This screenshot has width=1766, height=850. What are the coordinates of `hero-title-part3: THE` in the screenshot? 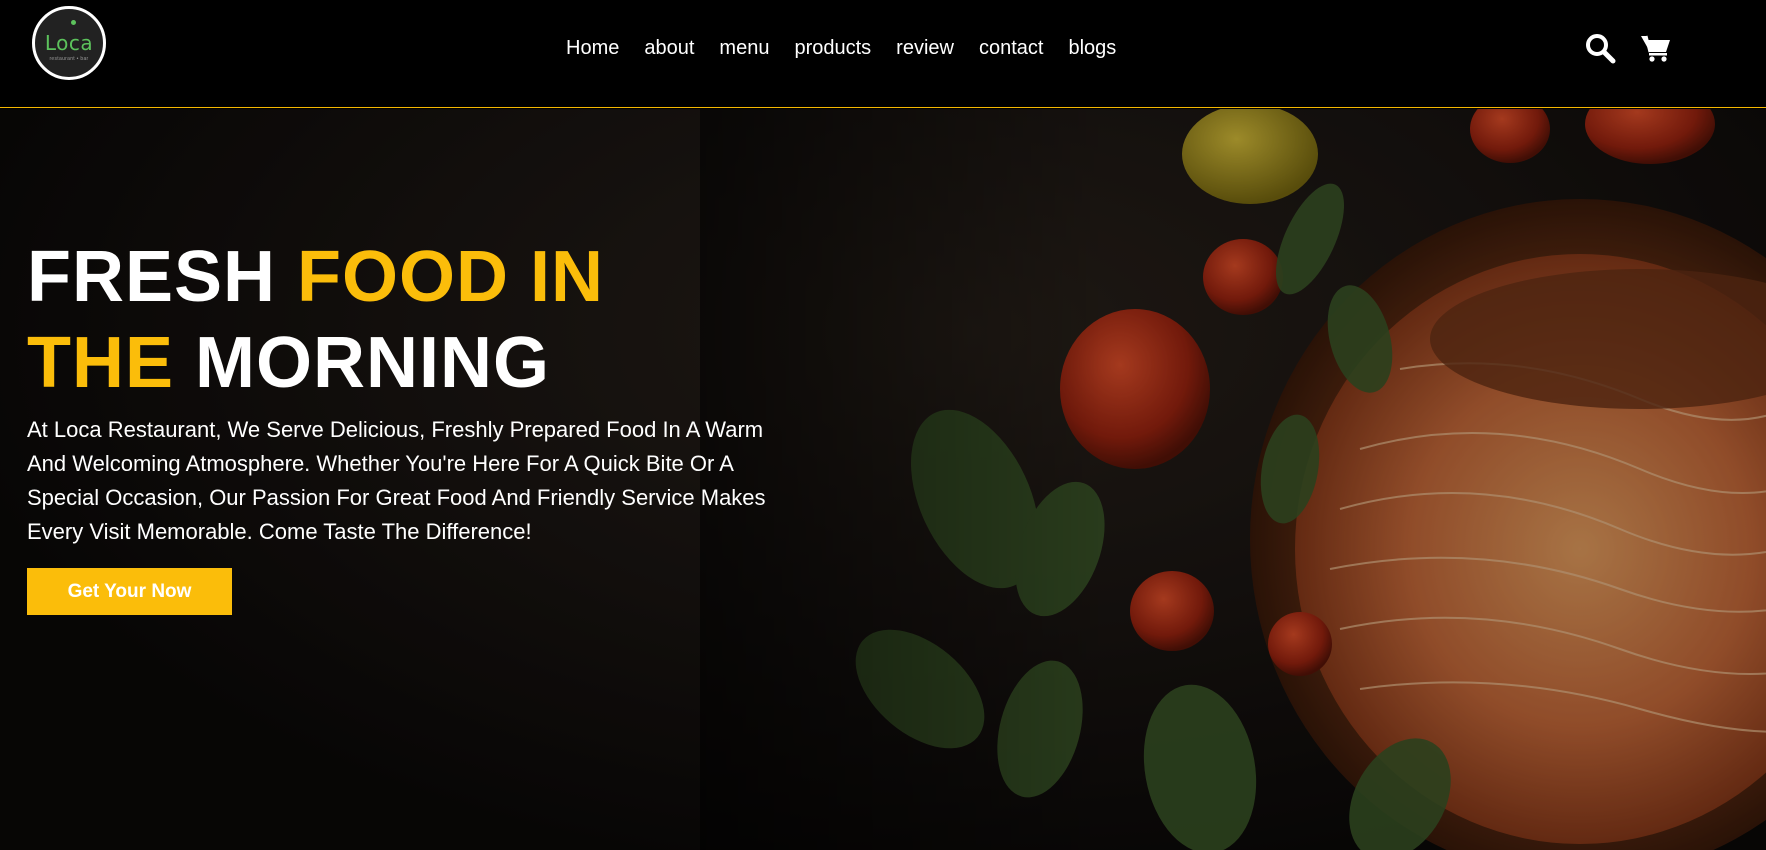 It's located at (100, 363).